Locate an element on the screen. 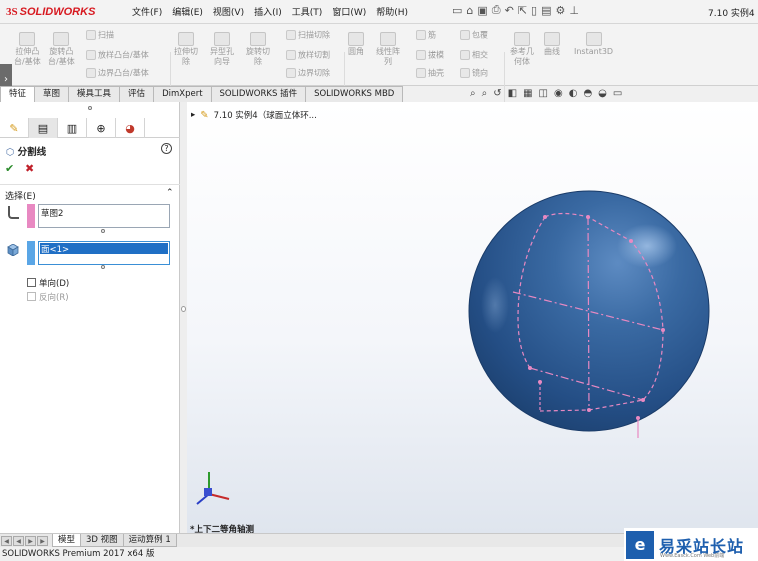  display-manager-tab-icon: ◕ is located at coordinates (130, 128).